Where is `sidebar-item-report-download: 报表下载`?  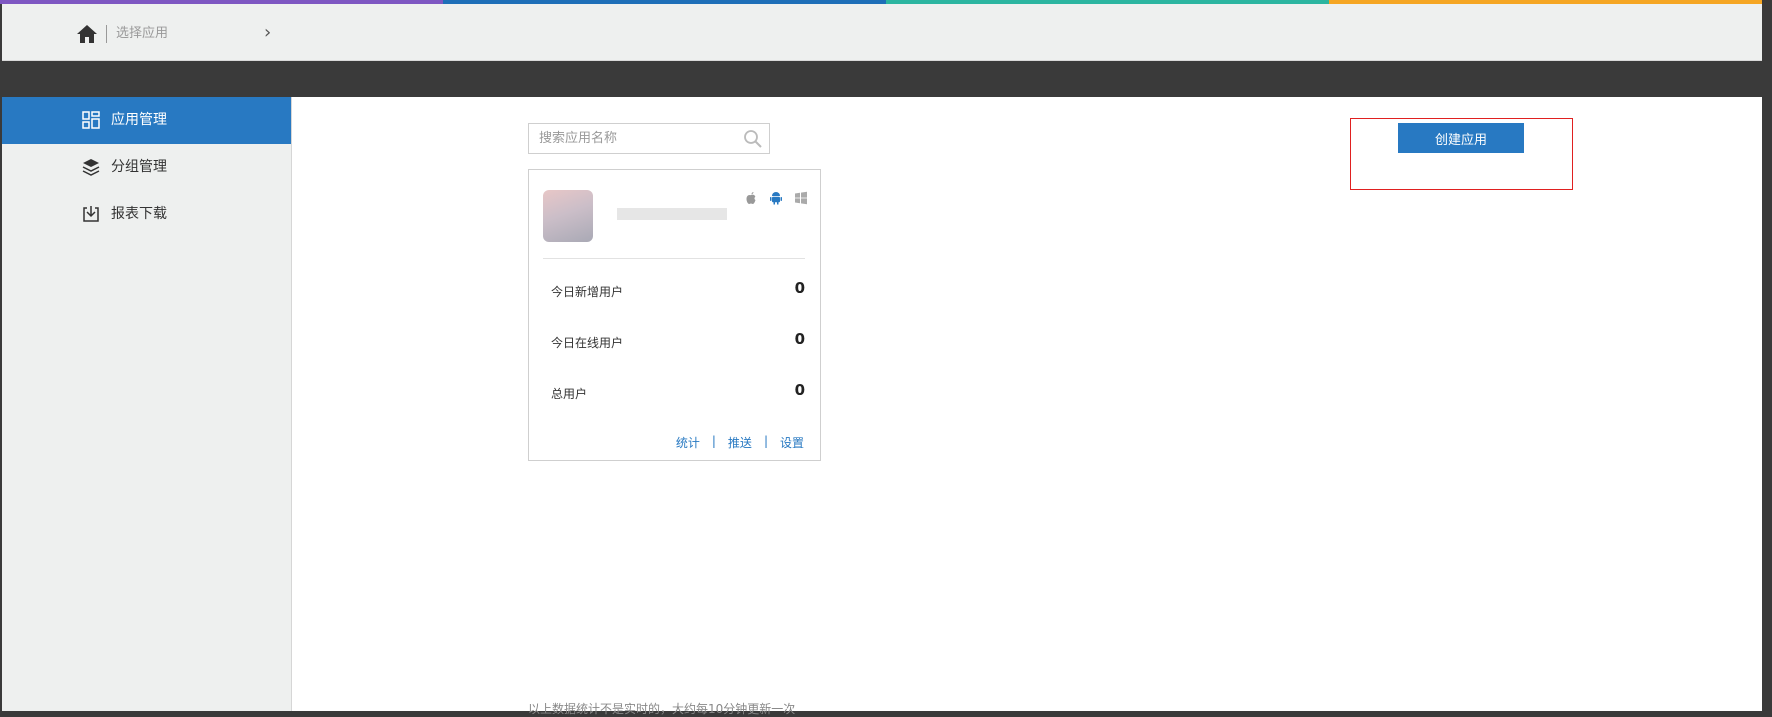
sidebar-item-report-download: 报表下载 is located at coordinates (146, 214).